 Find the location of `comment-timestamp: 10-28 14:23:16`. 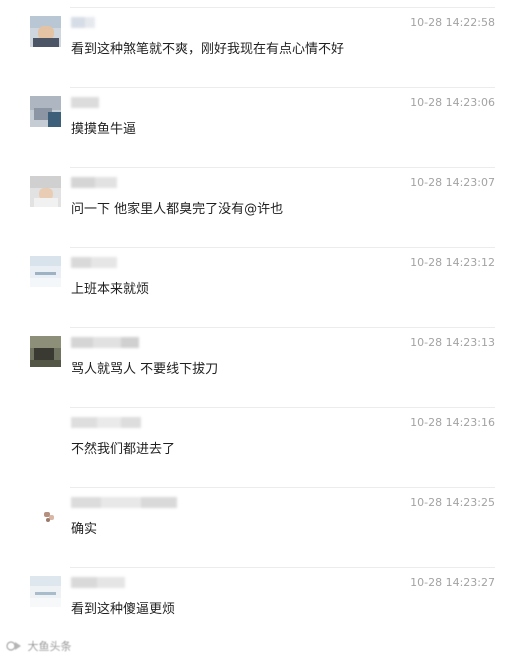

comment-timestamp: 10-28 14:23:16 is located at coordinates (452, 422).